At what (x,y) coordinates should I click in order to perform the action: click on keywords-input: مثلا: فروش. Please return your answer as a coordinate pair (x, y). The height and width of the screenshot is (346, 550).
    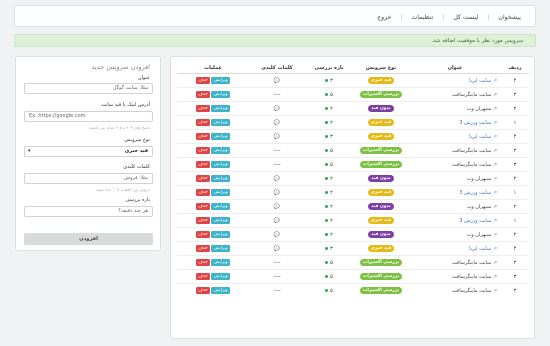
    Looking at the image, I should click on (88, 178).